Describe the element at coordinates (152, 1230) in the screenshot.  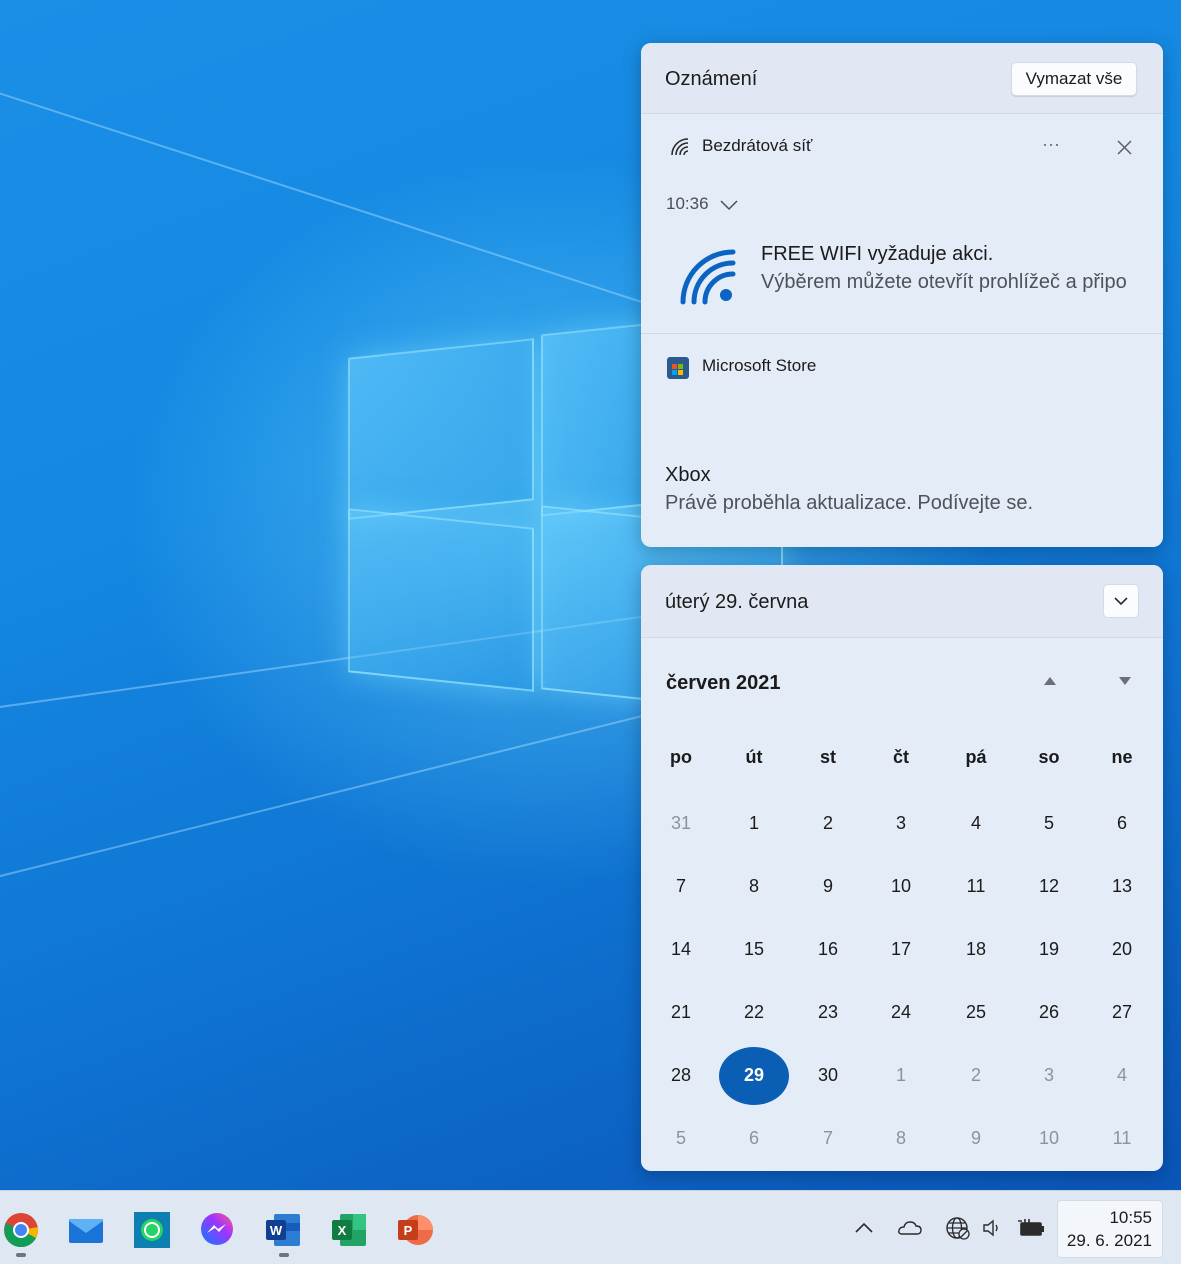
I see `whatsapp-icon` at that location.